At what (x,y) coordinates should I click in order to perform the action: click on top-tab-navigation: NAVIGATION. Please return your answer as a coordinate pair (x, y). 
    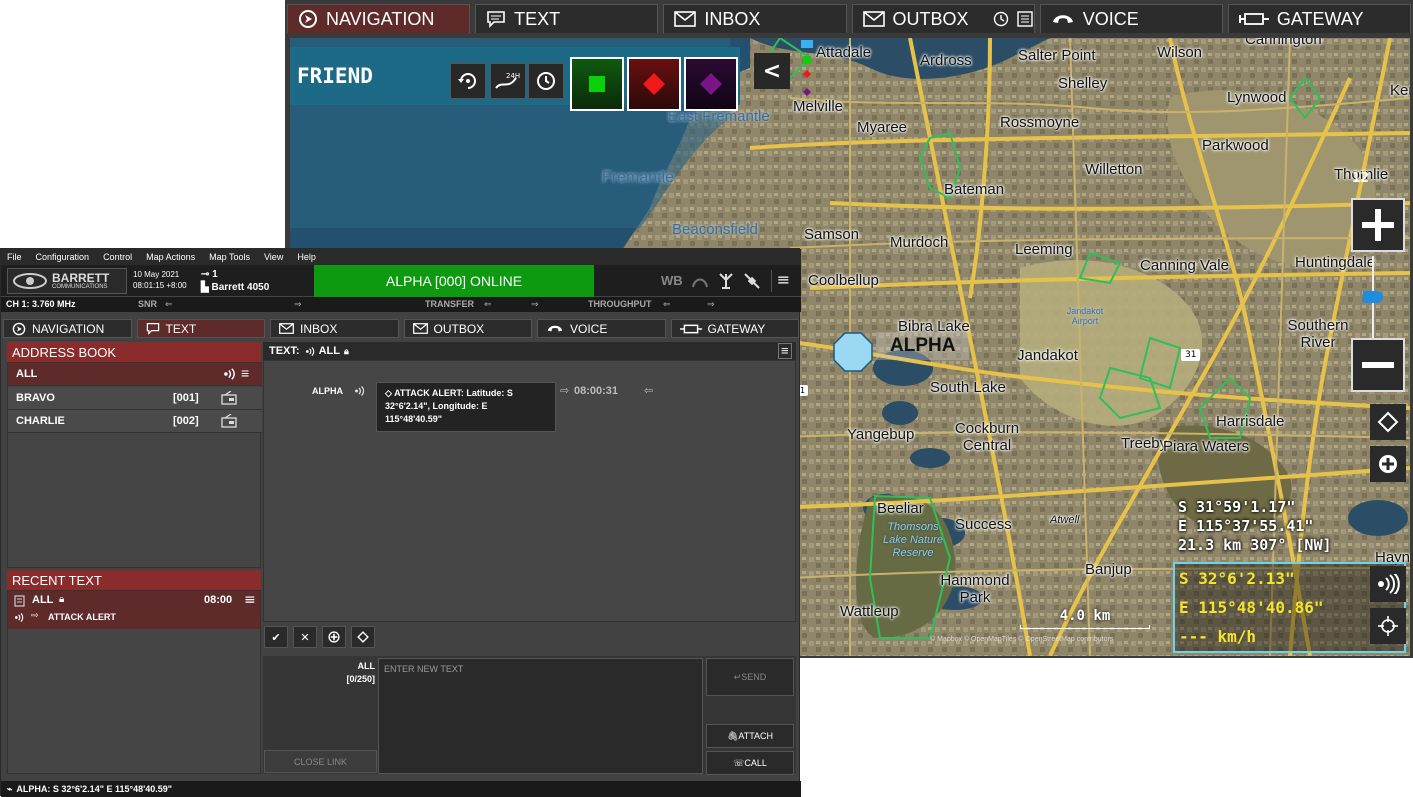
    Looking at the image, I should click on (379, 18).